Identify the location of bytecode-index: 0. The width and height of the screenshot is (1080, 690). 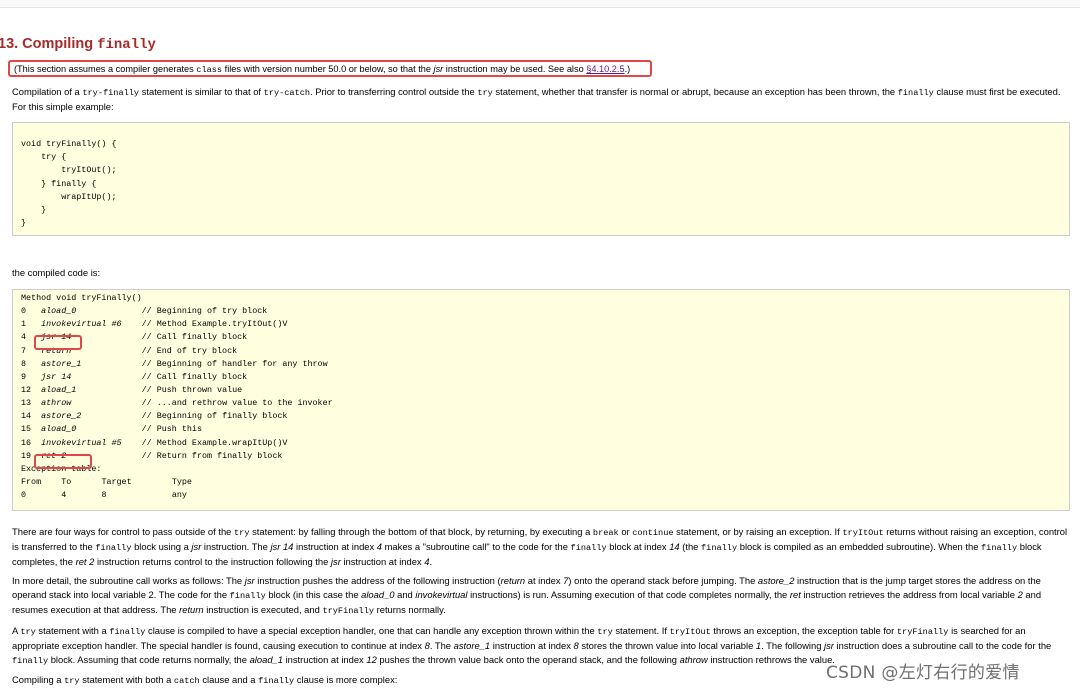
(24, 311).